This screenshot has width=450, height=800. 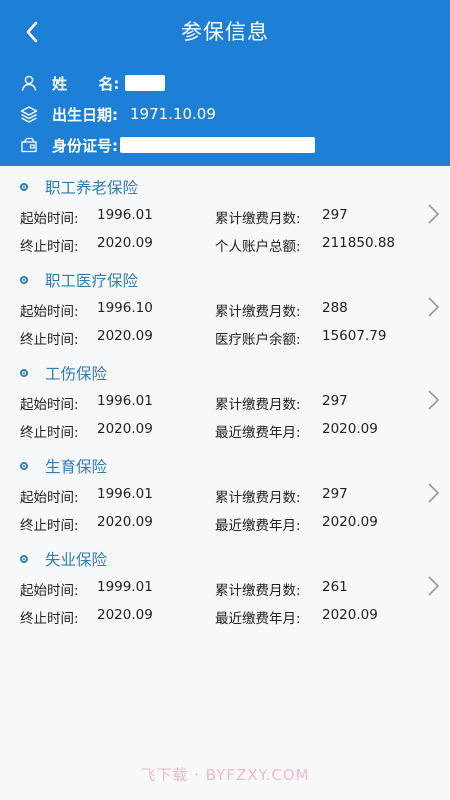 I want to click on extra-label: 个人账户总额:, so click(x=258, y=247).